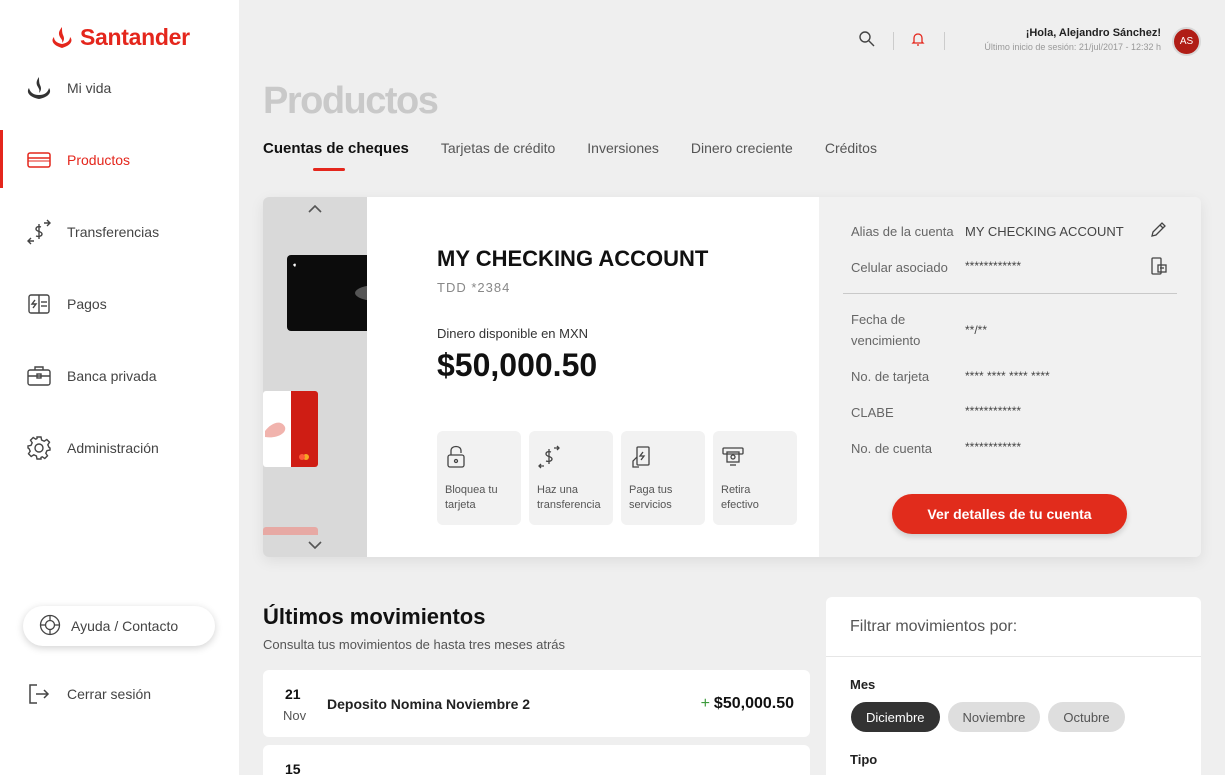  What do you see at coordinates (479, 478) in the screenshot?
I see `block-card-button: Bloquea tu tarjeta` at bounding box center [479, 478].